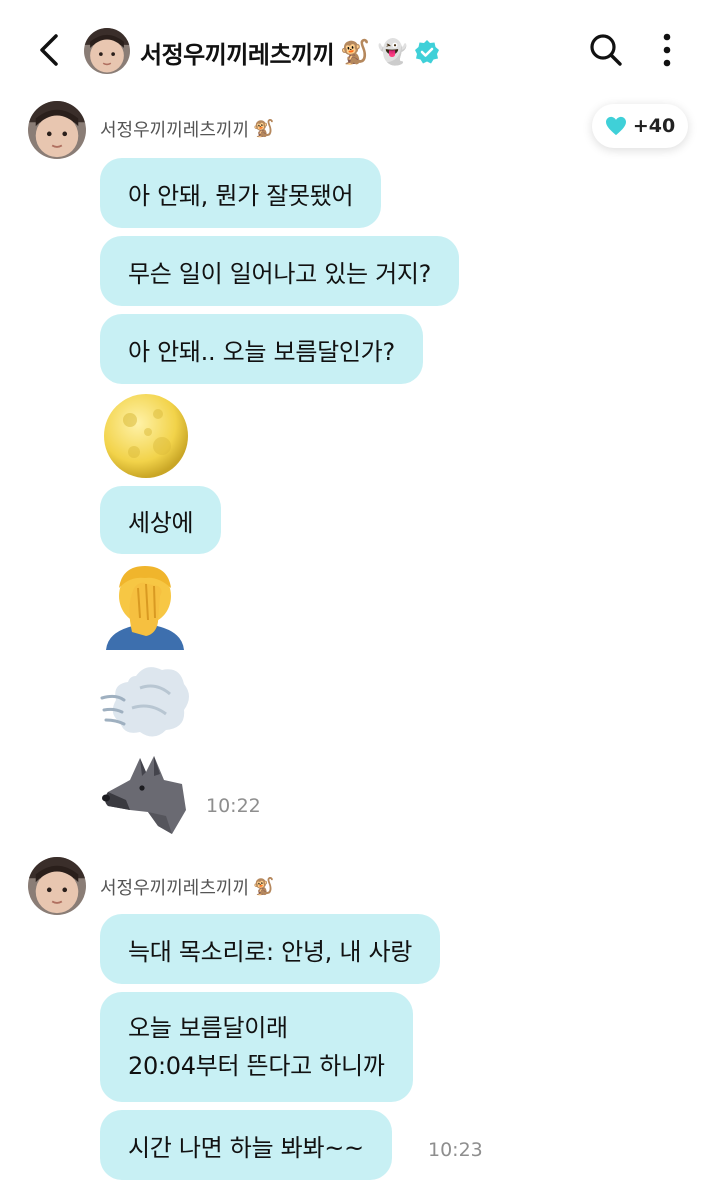  I want to click on message-time: 10:23, so click(455, 1150).